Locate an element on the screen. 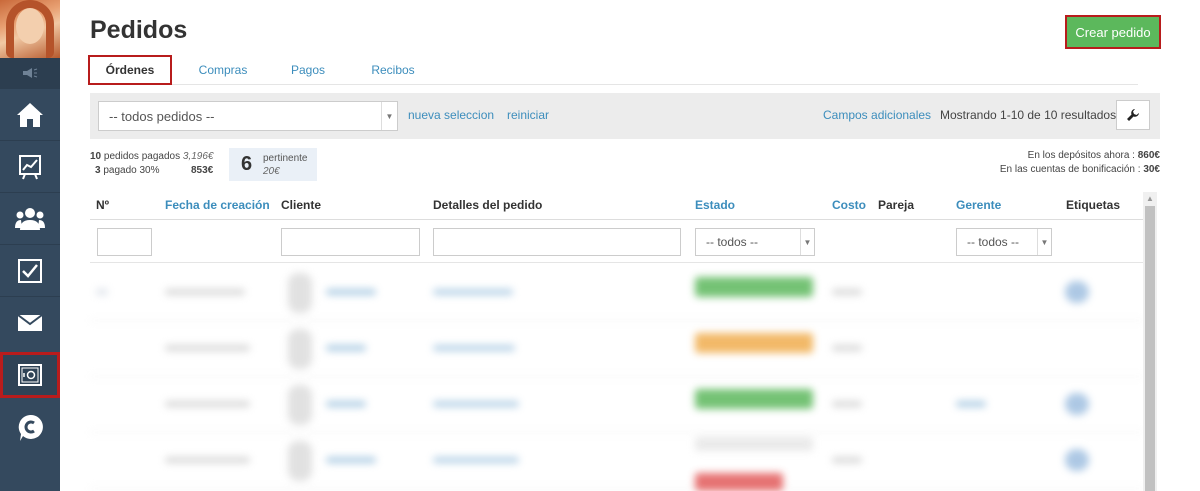  safe-icon is located at coordinates (30, 375).